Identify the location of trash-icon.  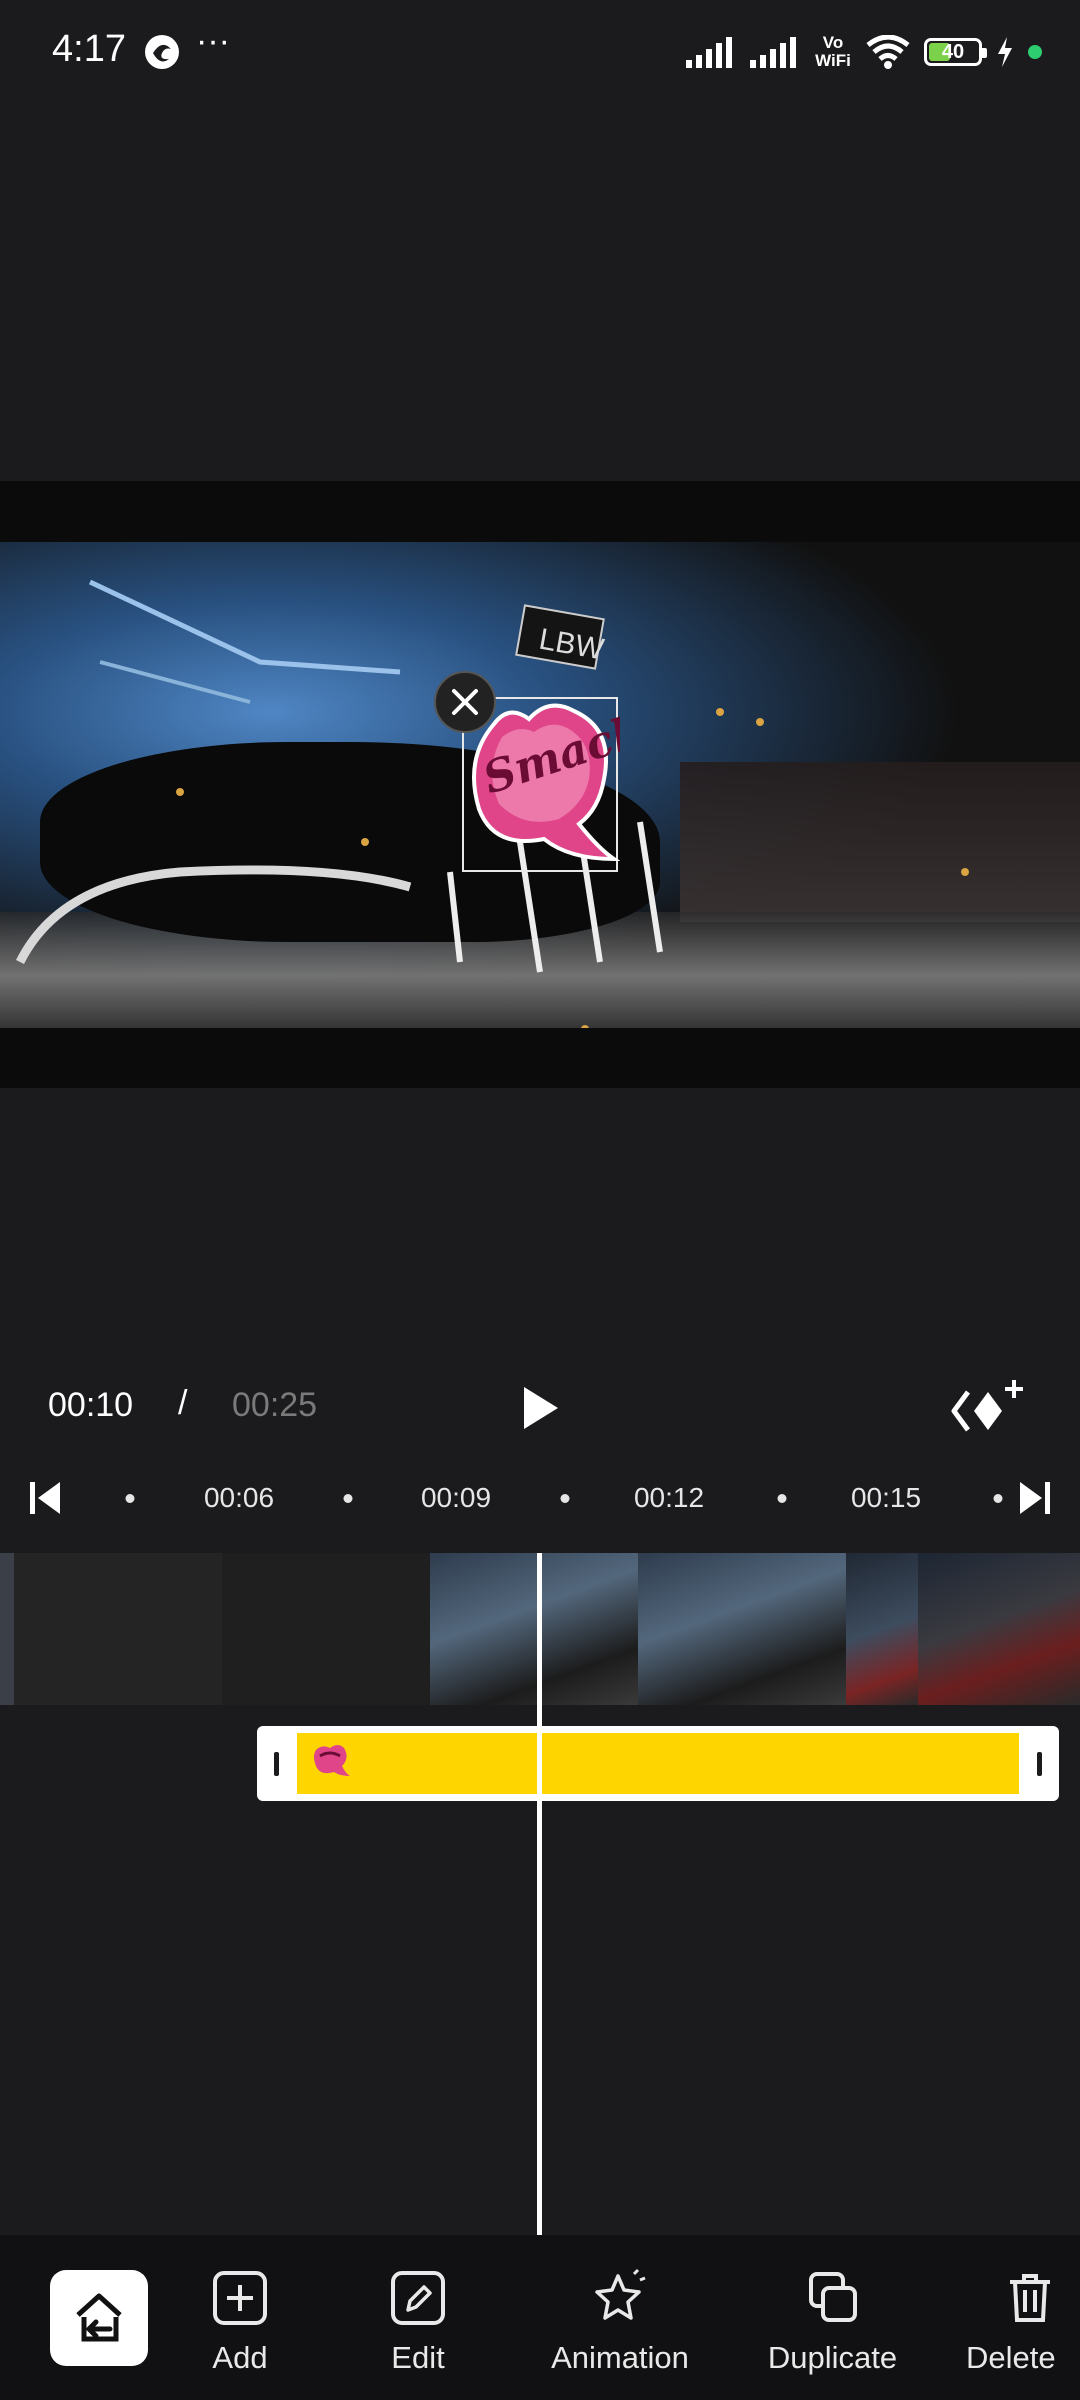
(1030, 2298).